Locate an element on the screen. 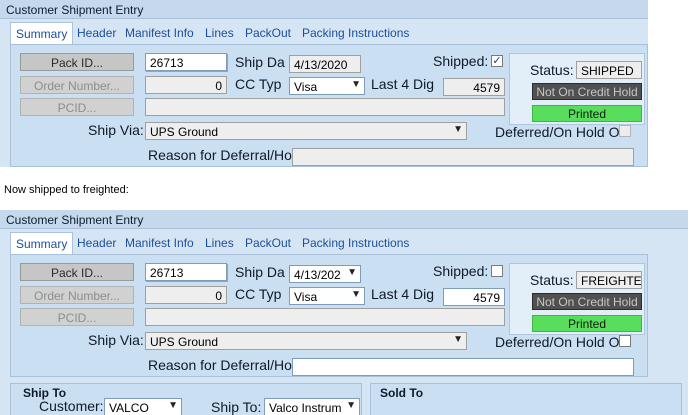 The width and height of the screenshot is (690, 415). sold-to-panel: Sold To is located at coordinates (526, 399).